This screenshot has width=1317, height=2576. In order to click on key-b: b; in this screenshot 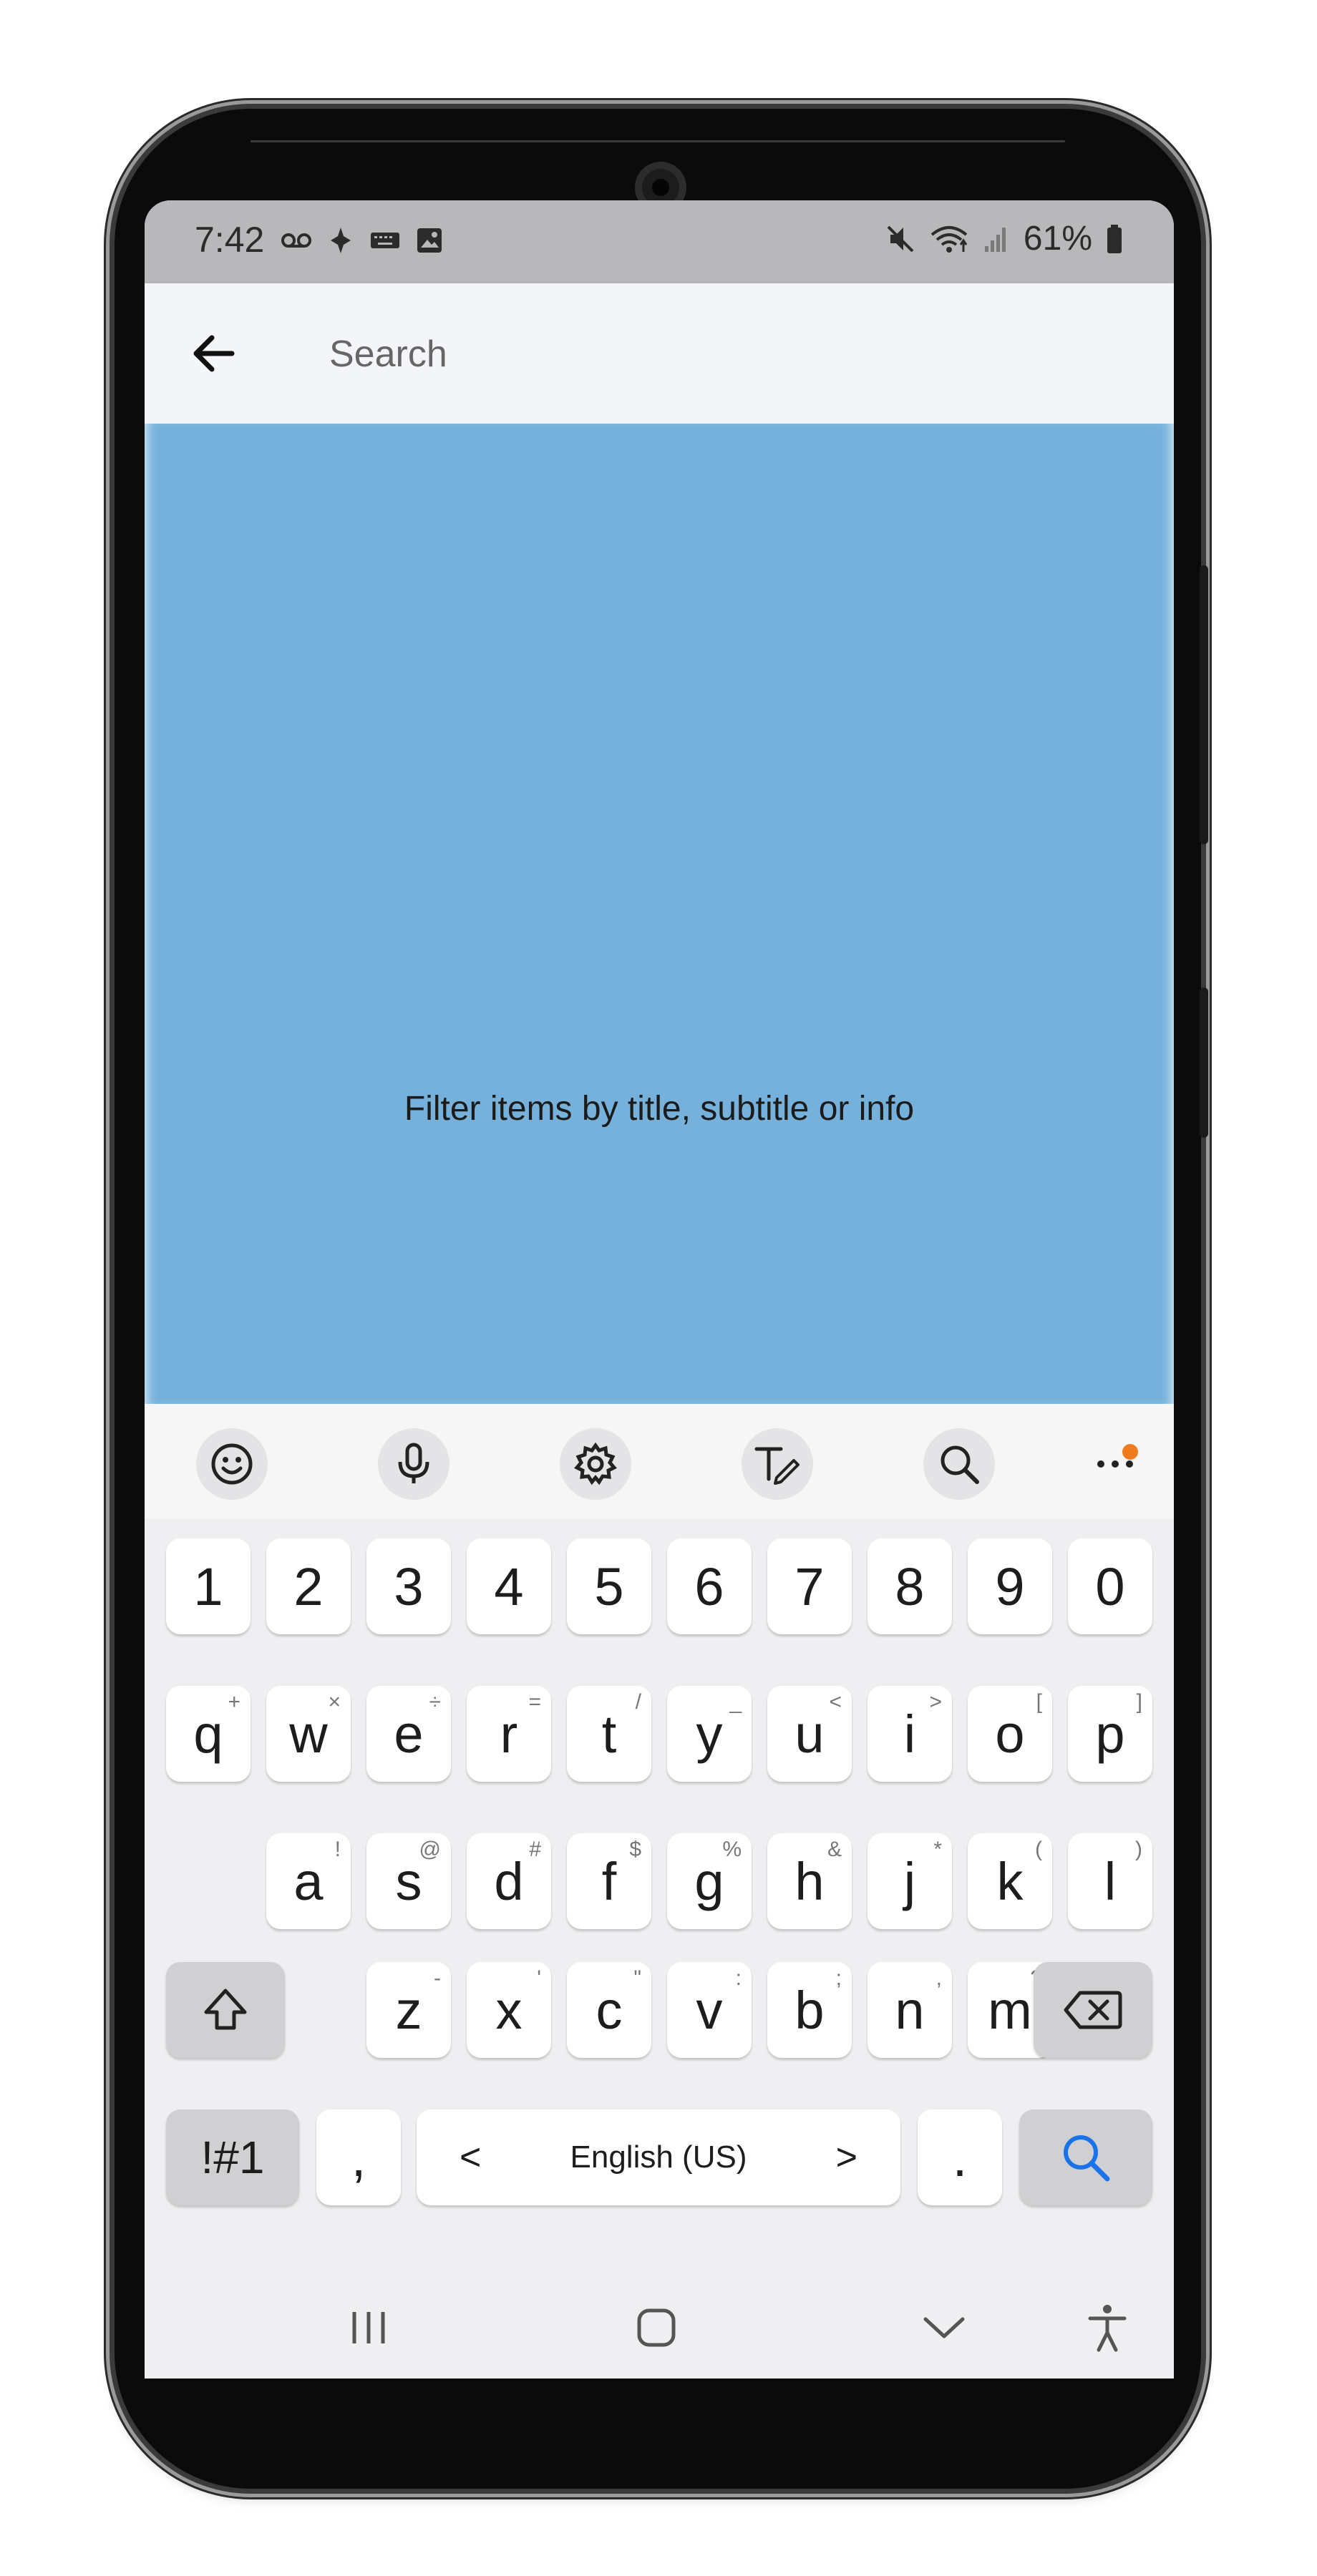, I will do `click(809, 2010)`.